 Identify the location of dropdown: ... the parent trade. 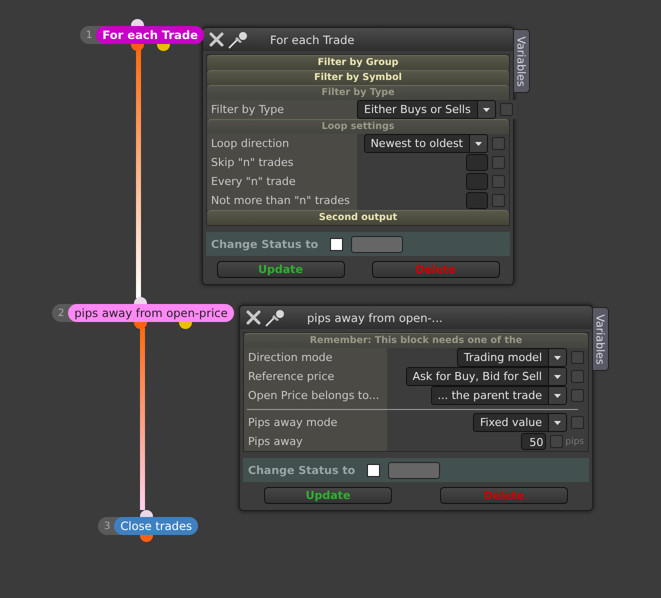
(498, 395).